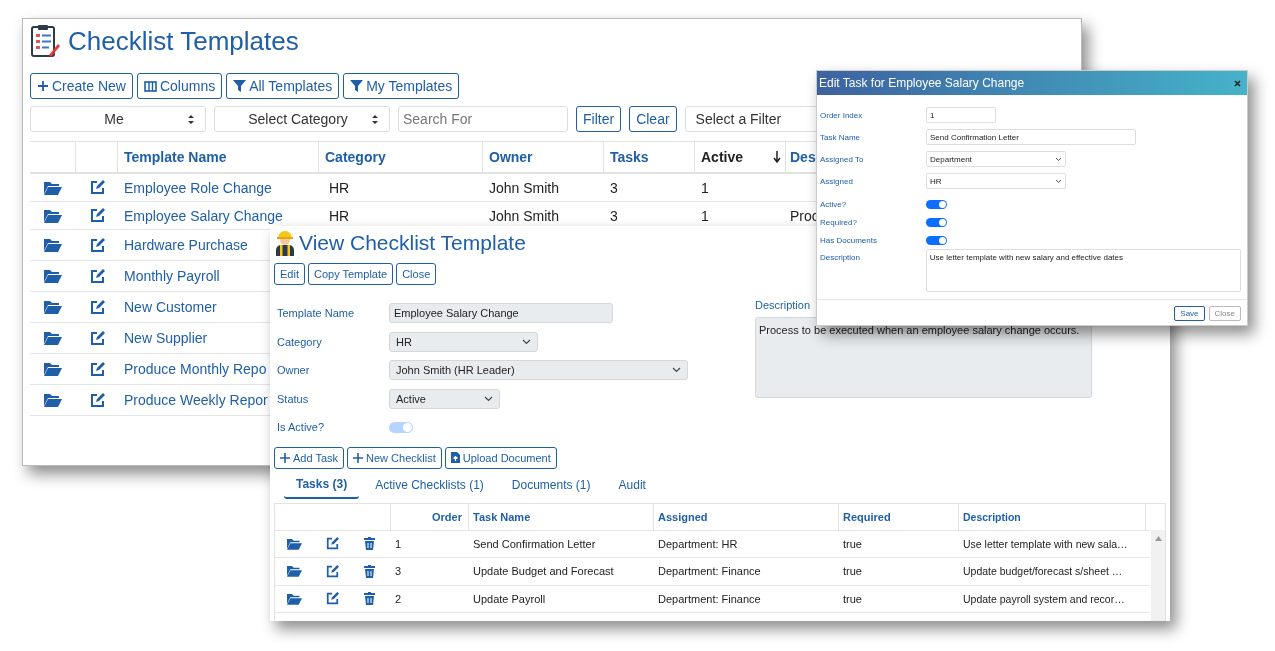 The width and height of the screenshot is (1275, 651). Describe the element at coordinates (483, 119) in the screenshot. I see `search-field: Search For` at that location.